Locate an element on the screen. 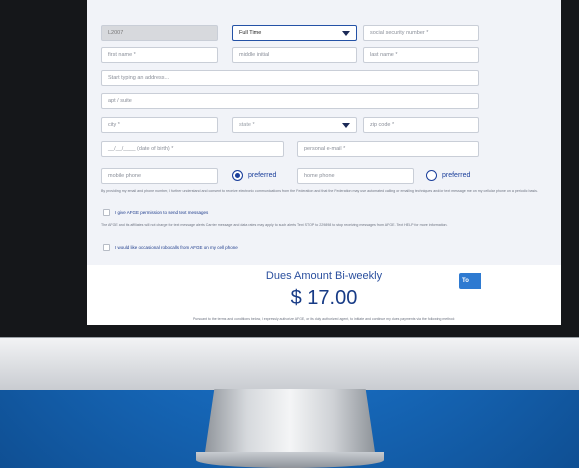 The height and width of the screenshot is (468, 579). ssn-field: social security number * is located at coordinates (421, 33).